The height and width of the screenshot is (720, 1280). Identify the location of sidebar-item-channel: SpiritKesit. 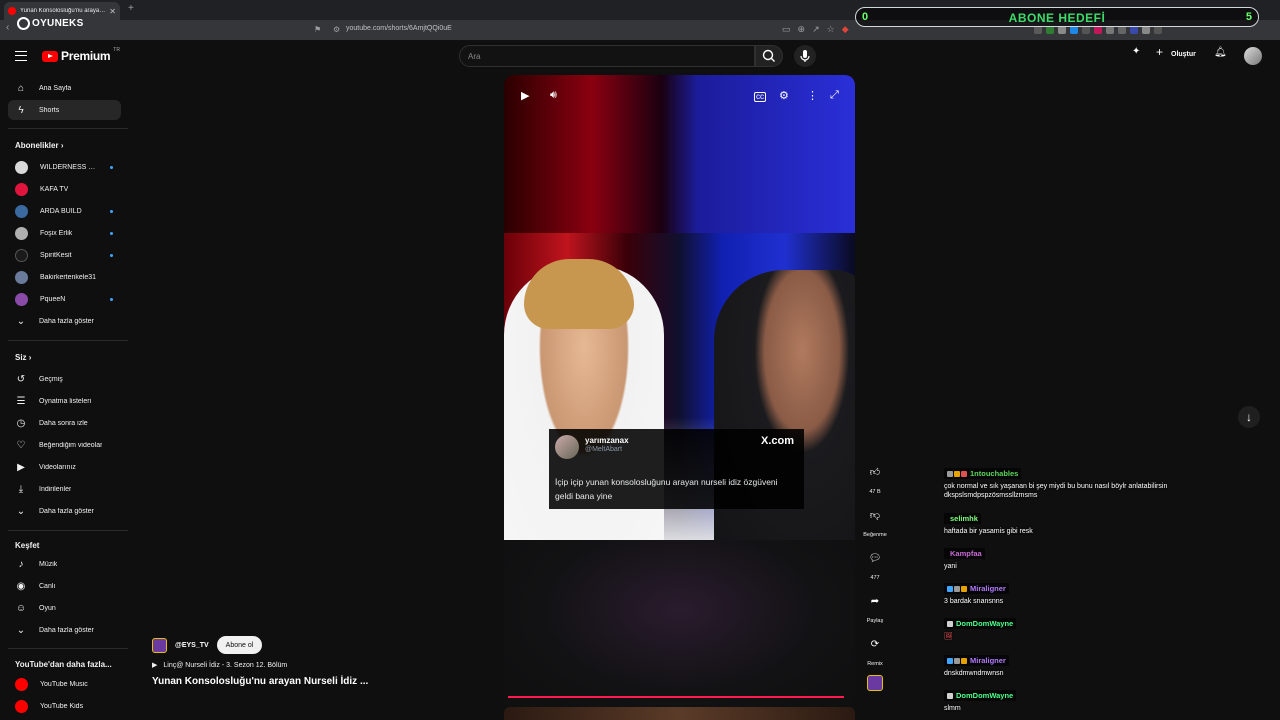
(64, 255).